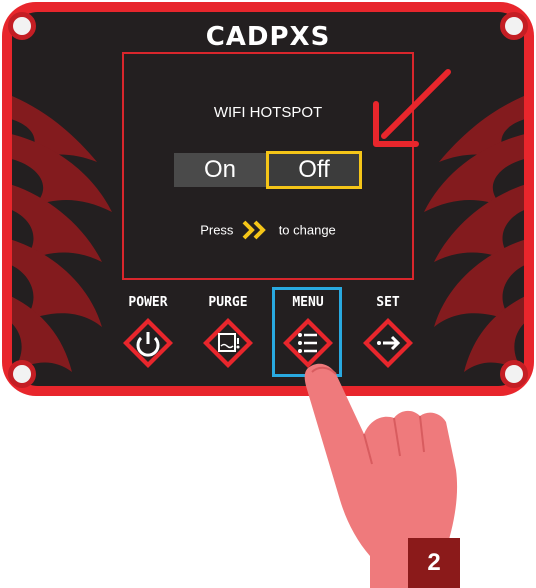 This screenshot has height=588, width=536. What do you see at coordinates (412, 108) in the screenshot?
I see `pointer-arrow-icon` at bounding box center [412, 108].